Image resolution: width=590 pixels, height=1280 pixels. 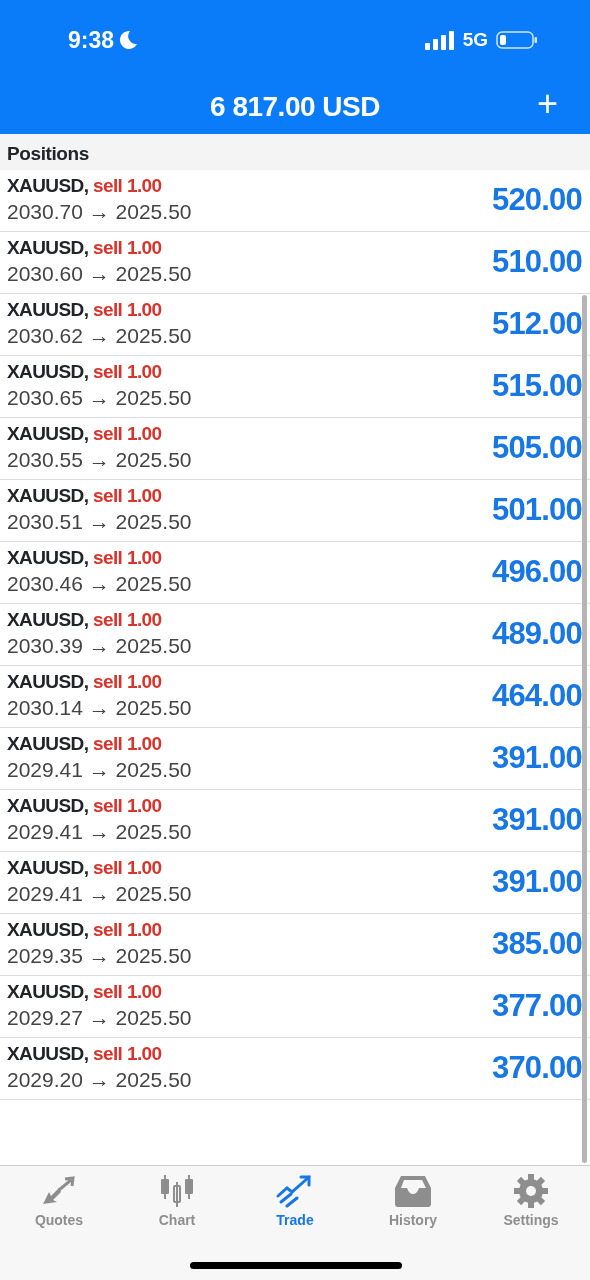 What do you see at coordinates (295, 107) in the screenshot?
I see `account-balance: 6 817.00 USD` at bounding box center [295, 107].